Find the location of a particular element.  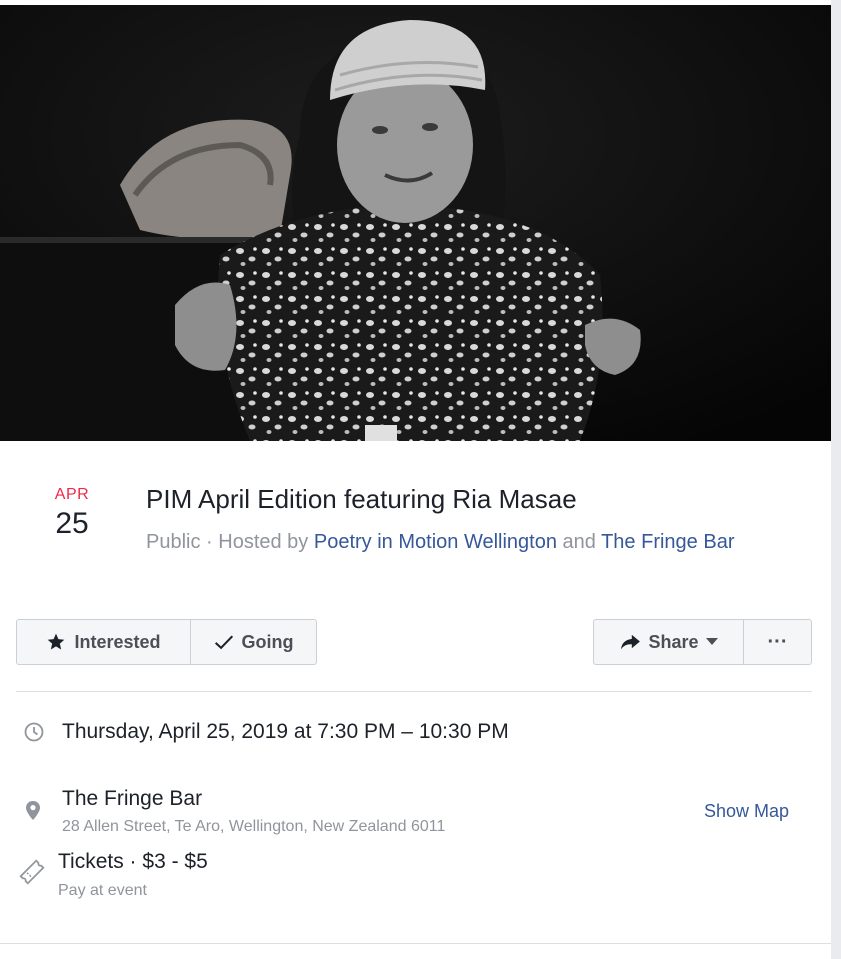

event-date-month: APR is located at coordinates (72, 494).